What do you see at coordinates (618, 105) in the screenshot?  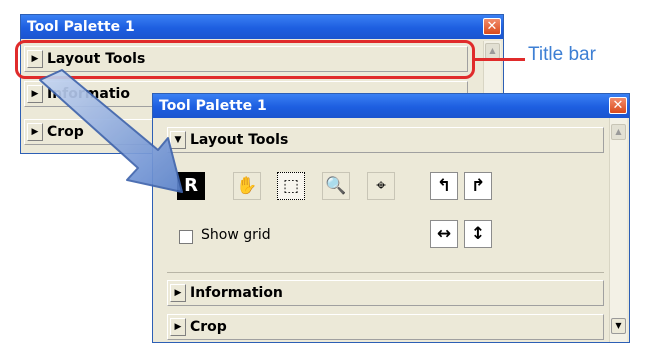 I see `front-close-button: ✕` at bounding box center [618, 105].